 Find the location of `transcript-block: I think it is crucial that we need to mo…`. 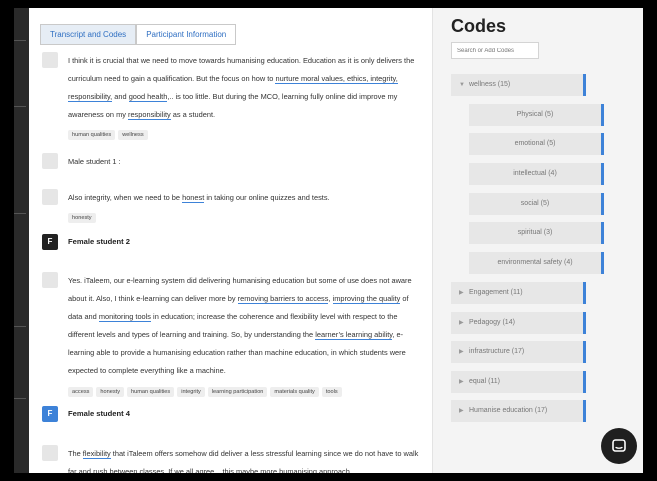

transcript-block: I think it is crucial that we need to mo… is located at coordinates (233, 99).